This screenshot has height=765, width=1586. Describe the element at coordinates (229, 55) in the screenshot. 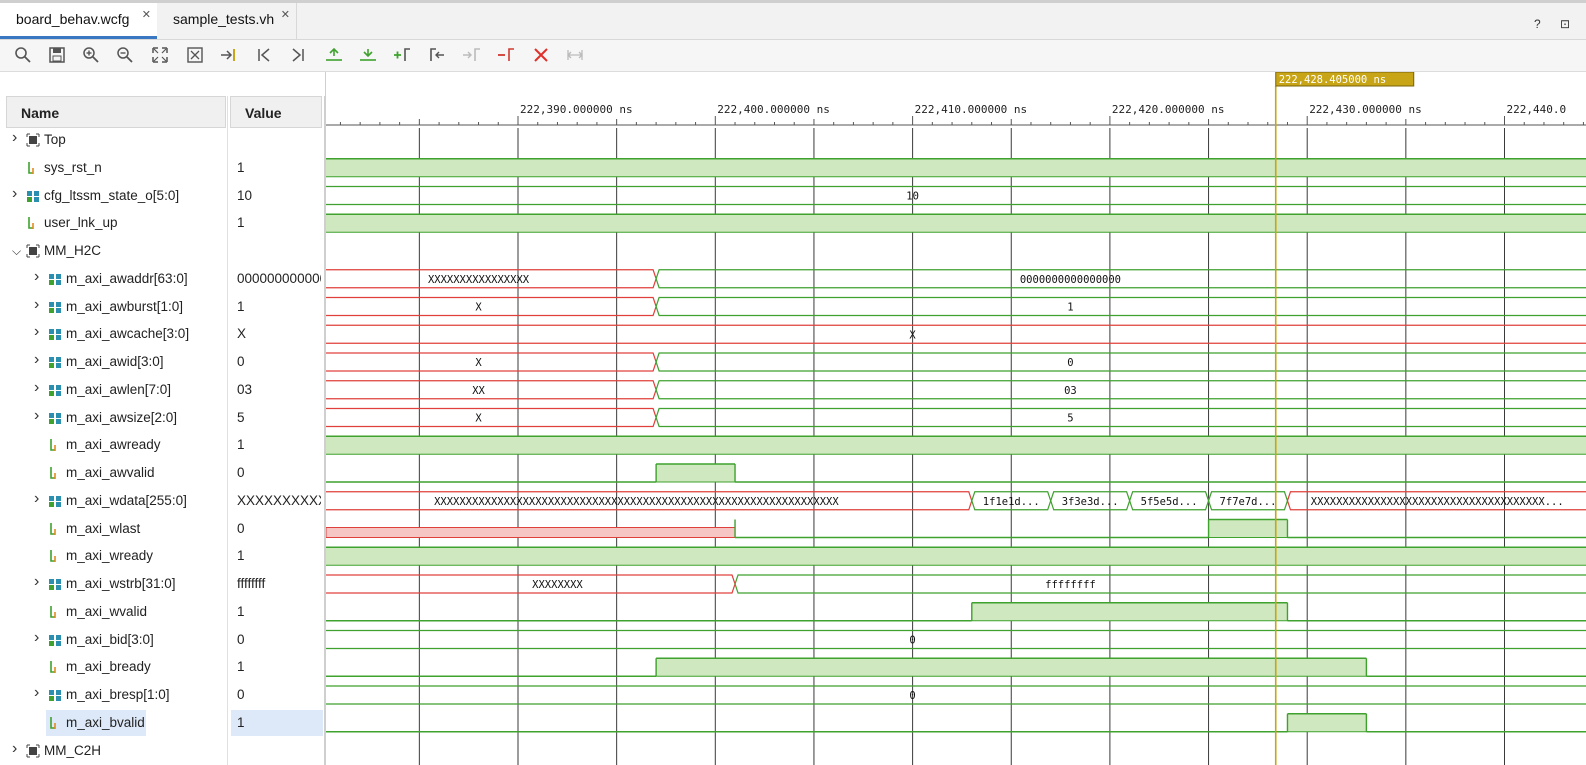

I see `go-to-cursor-icon` at that location.